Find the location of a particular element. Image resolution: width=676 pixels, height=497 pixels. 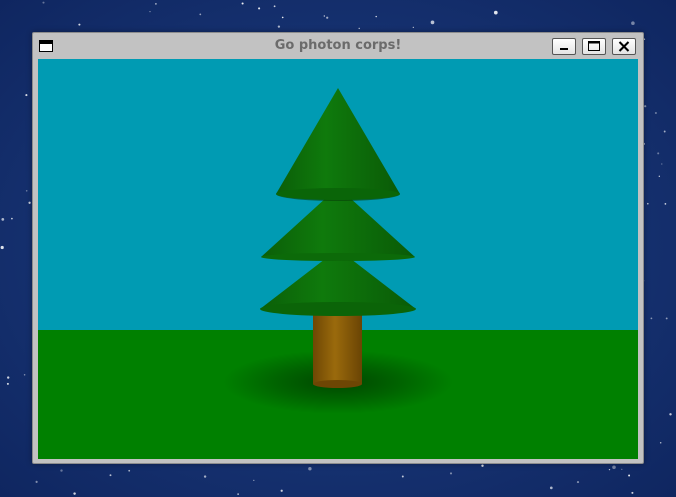

tree-cone-top-rim is located at coordinates (338, 194).